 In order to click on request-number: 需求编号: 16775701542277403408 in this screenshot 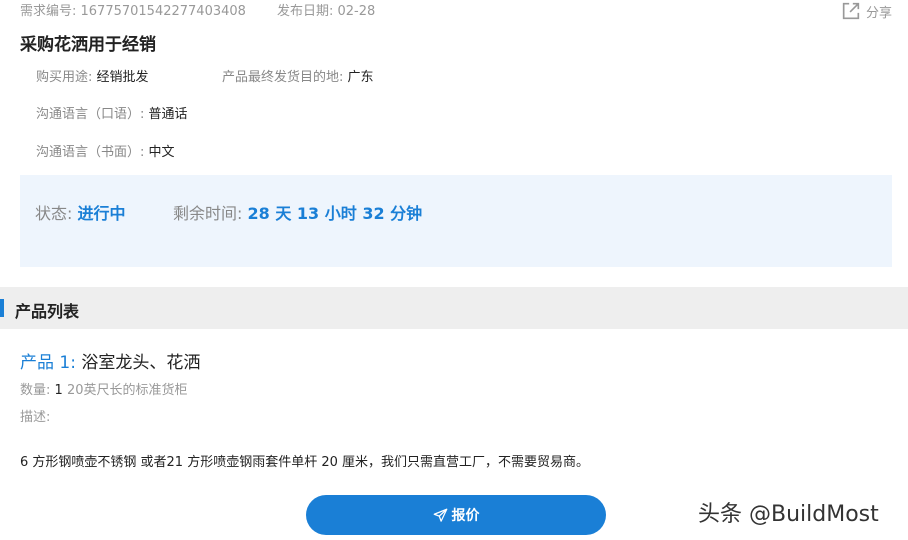, I will do `click(133, 11)`.